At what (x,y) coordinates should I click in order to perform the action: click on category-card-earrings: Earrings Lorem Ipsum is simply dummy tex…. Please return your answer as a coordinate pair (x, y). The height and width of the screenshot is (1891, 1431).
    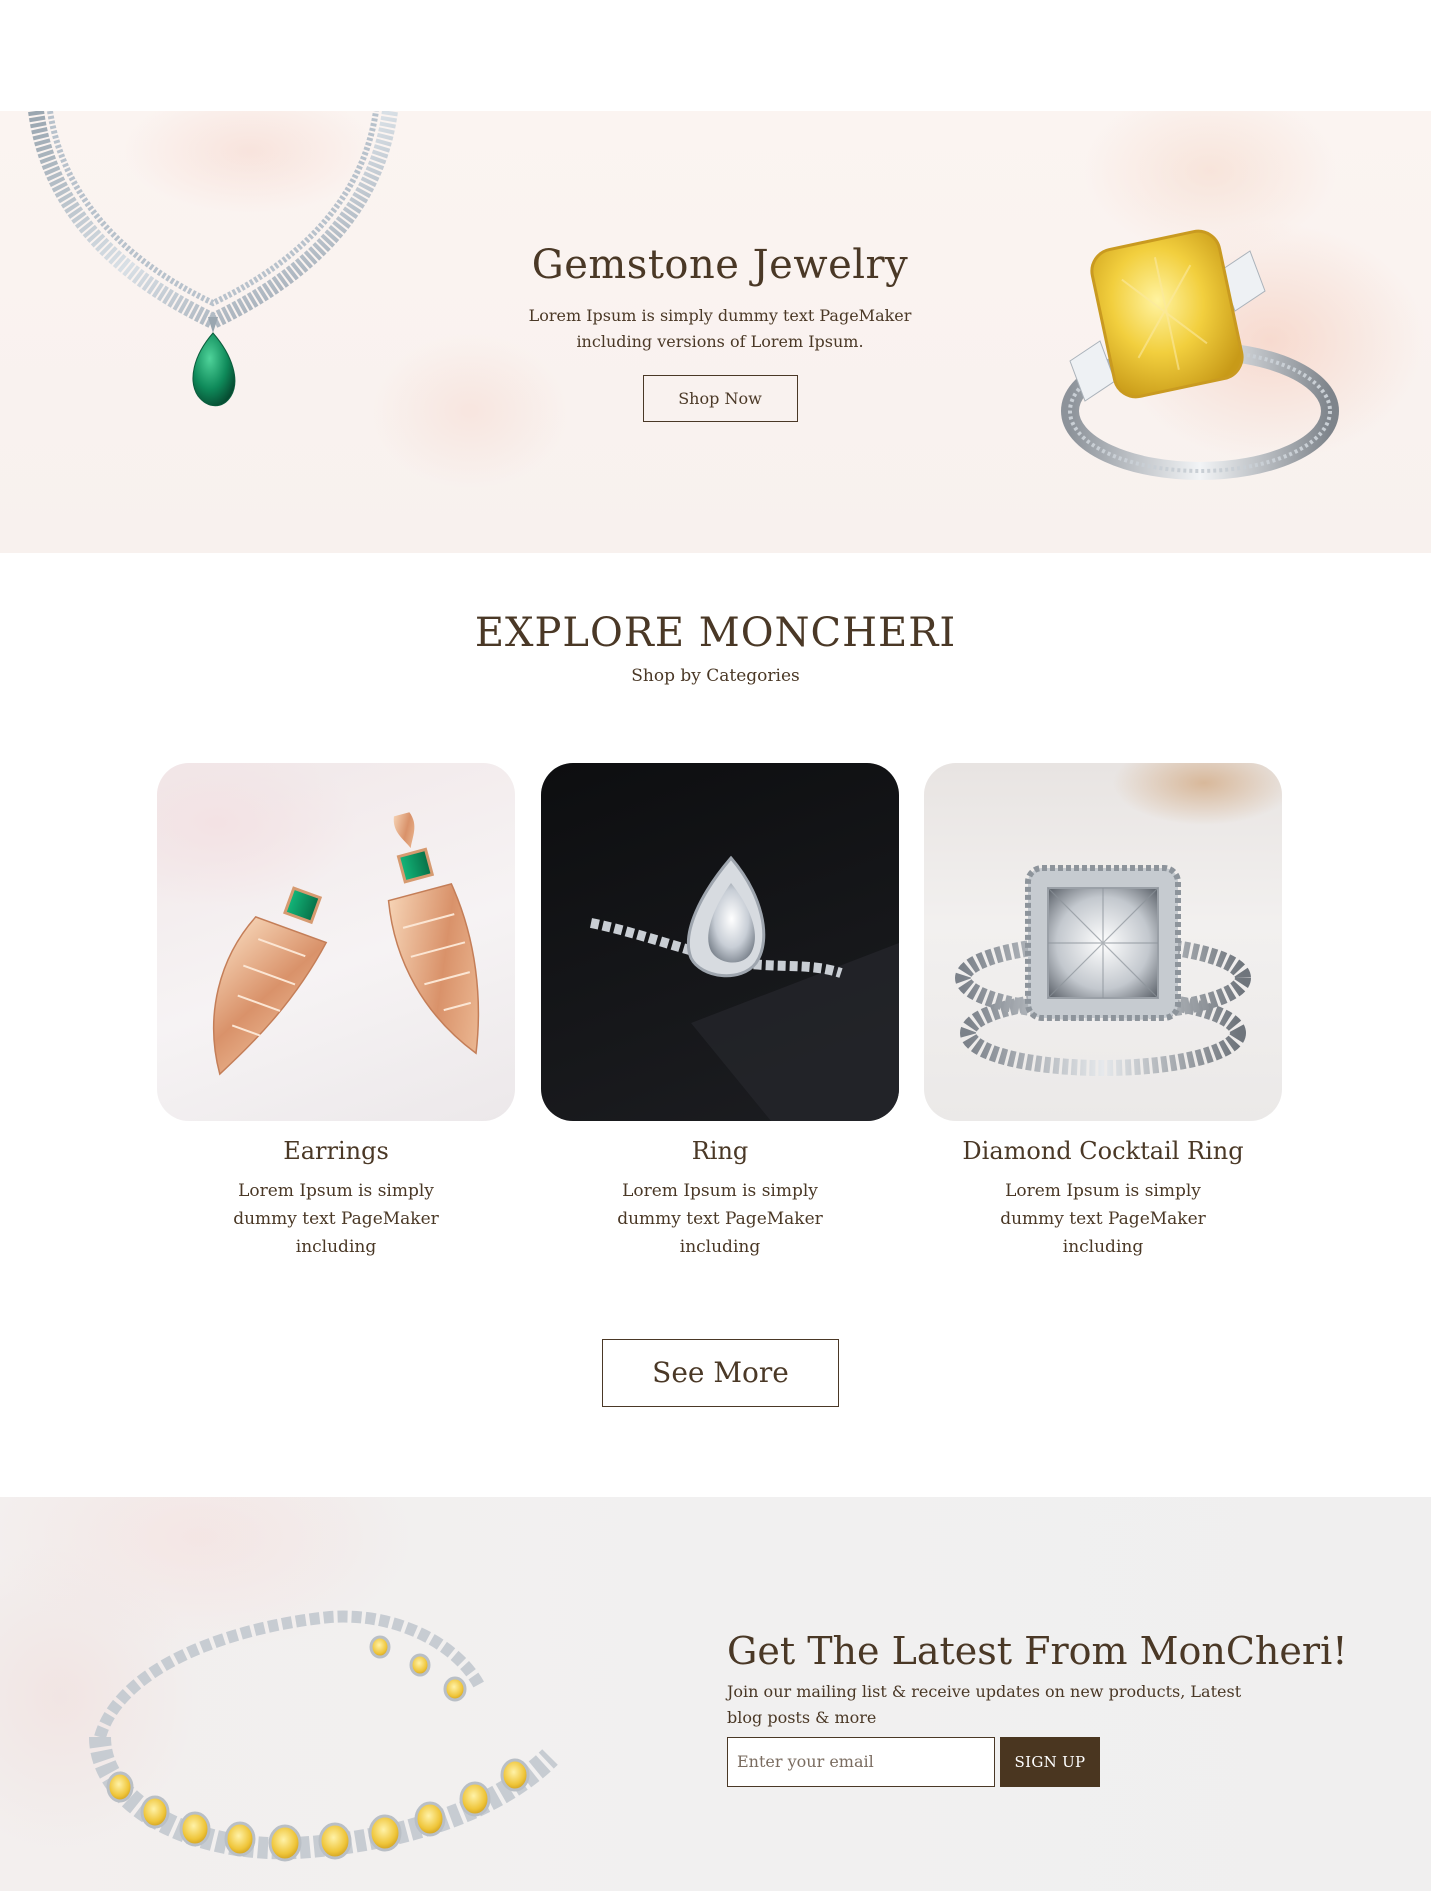
    Looking at the image, I should click on (336, 1012).